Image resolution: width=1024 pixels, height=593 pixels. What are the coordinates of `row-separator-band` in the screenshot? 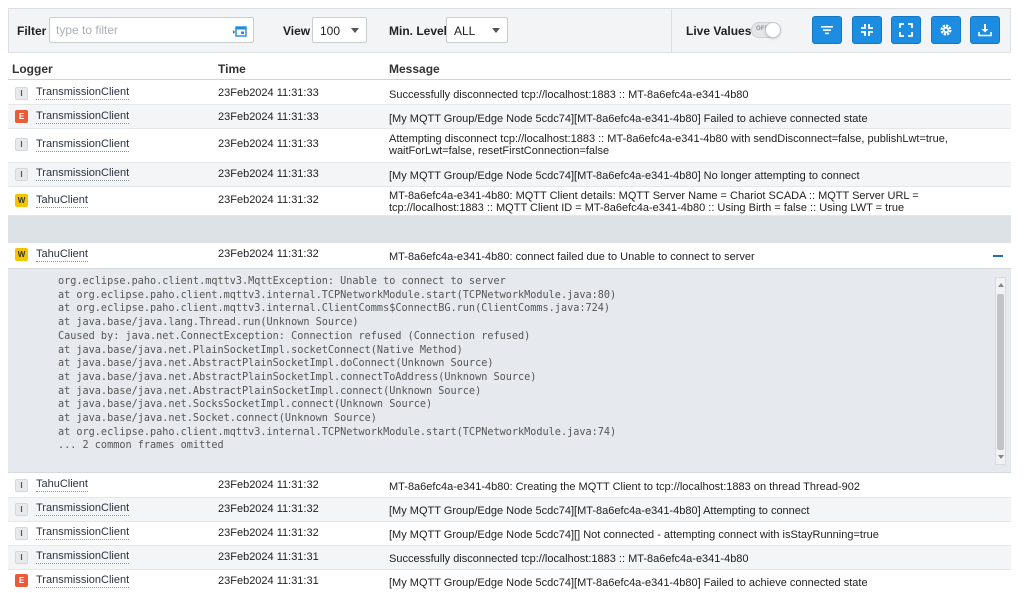 It's located at (509, 229).